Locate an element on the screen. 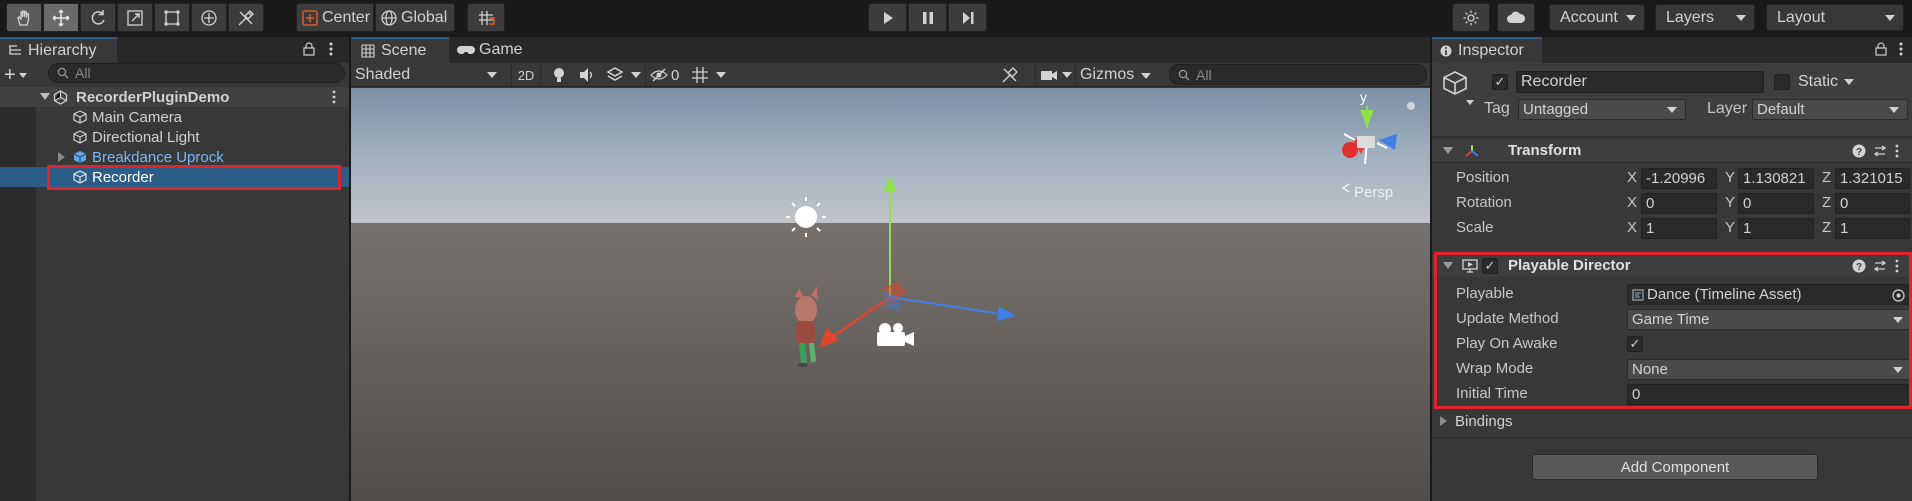 This screenshot has height=501, width=1912. services-icon is located at coordinates (1471, 17).